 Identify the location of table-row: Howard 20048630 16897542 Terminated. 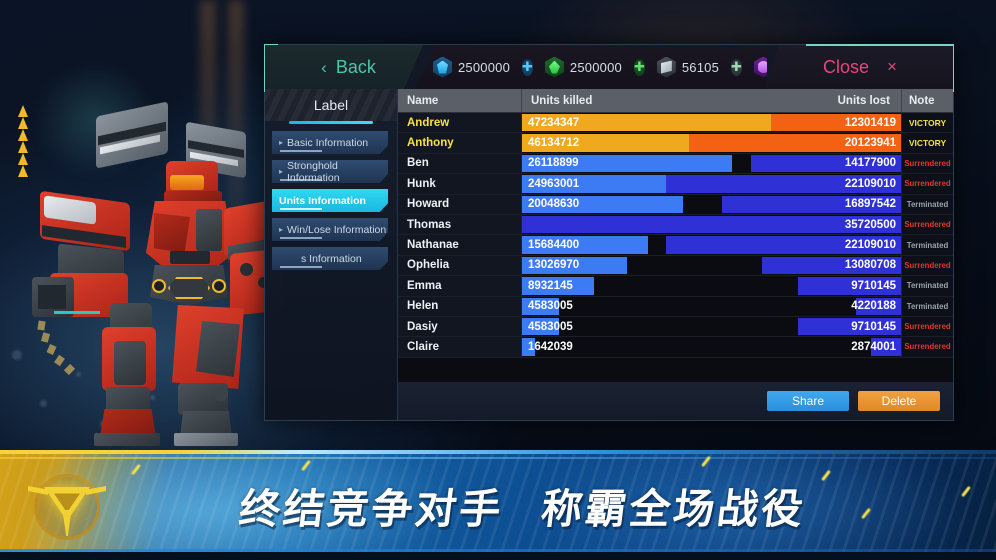
(675, 204).